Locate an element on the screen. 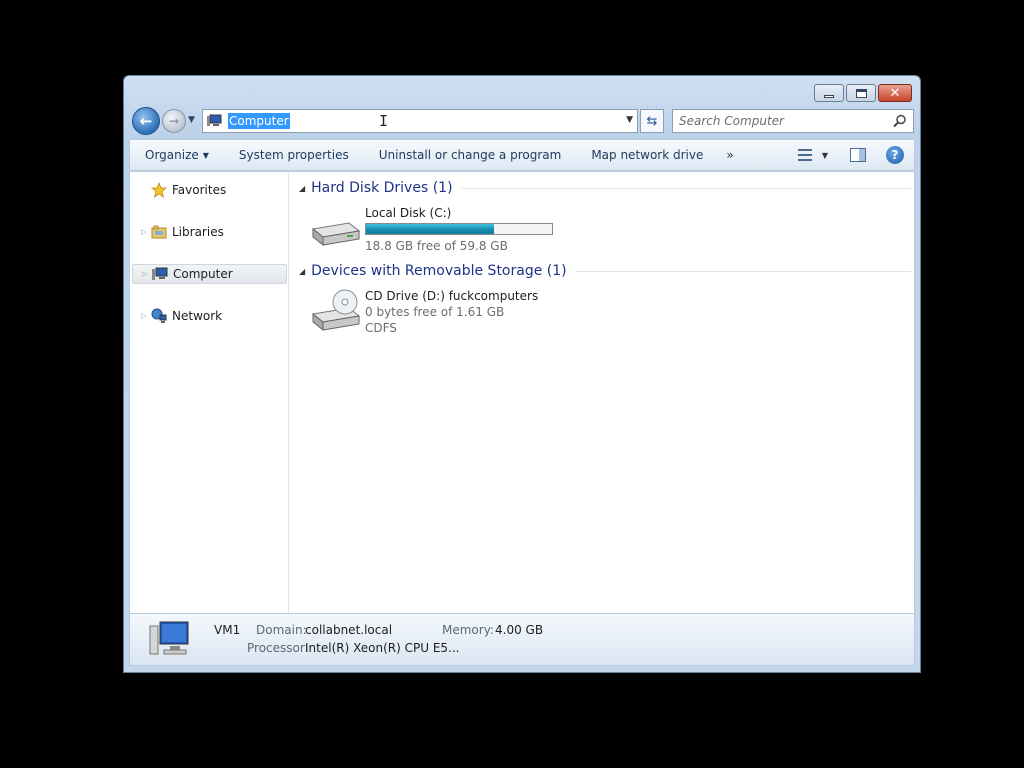  map-network-drive-button: Map network drive is located at coordinates (647, 155).